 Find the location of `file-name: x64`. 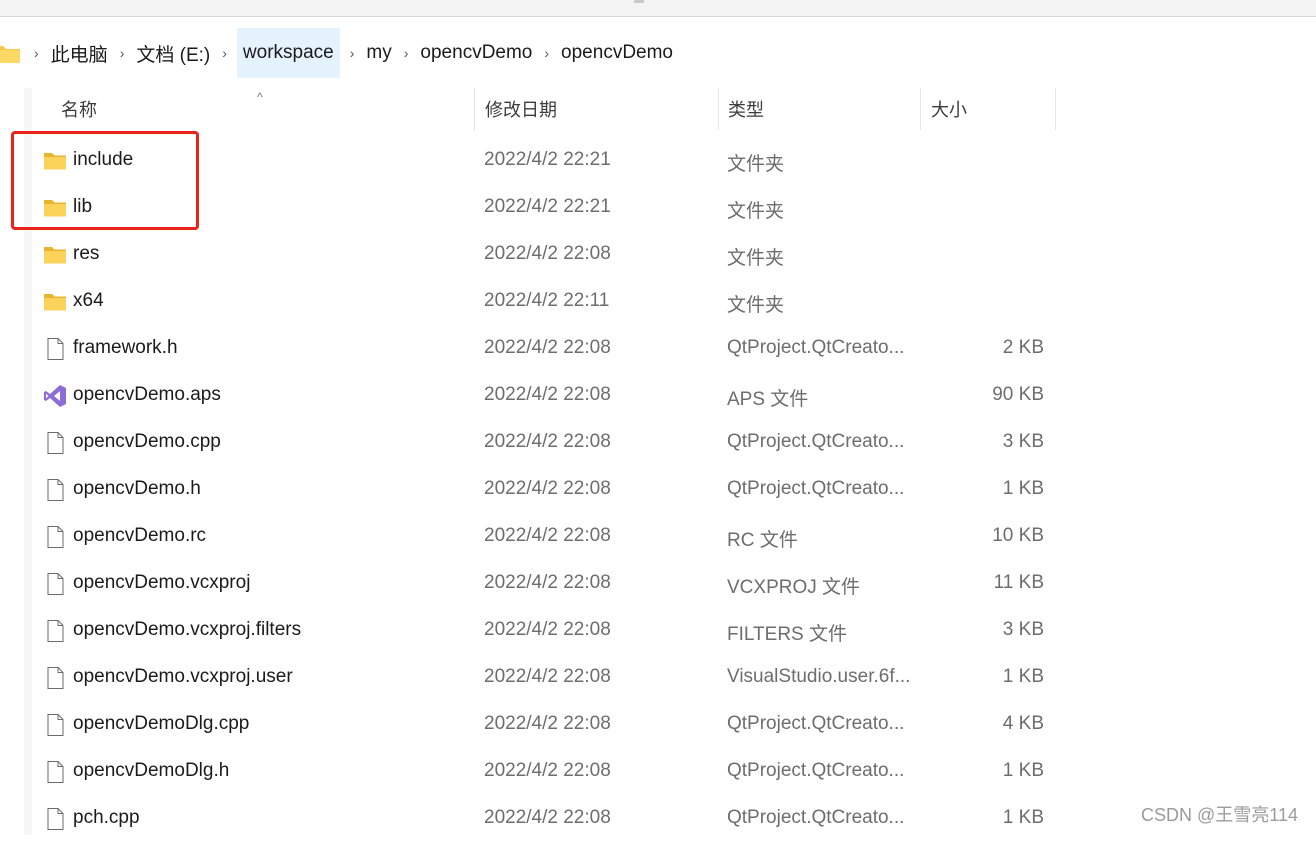

file-name: x64 is located at coordinates (88, 300).